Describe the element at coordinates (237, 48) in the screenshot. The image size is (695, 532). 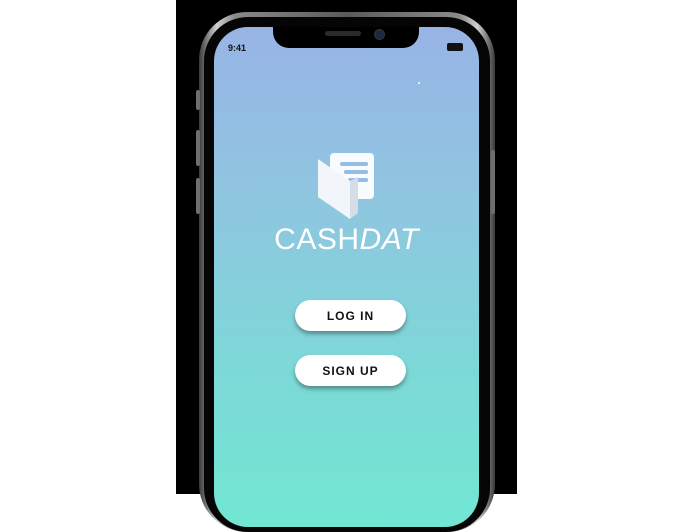
I see `status-time: 9:41` at that location.